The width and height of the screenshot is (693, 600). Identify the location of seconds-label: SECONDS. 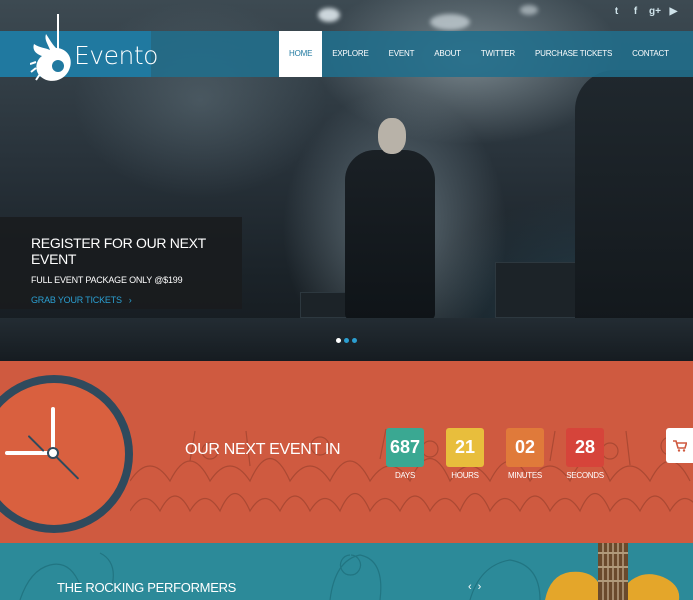
(585, 475).